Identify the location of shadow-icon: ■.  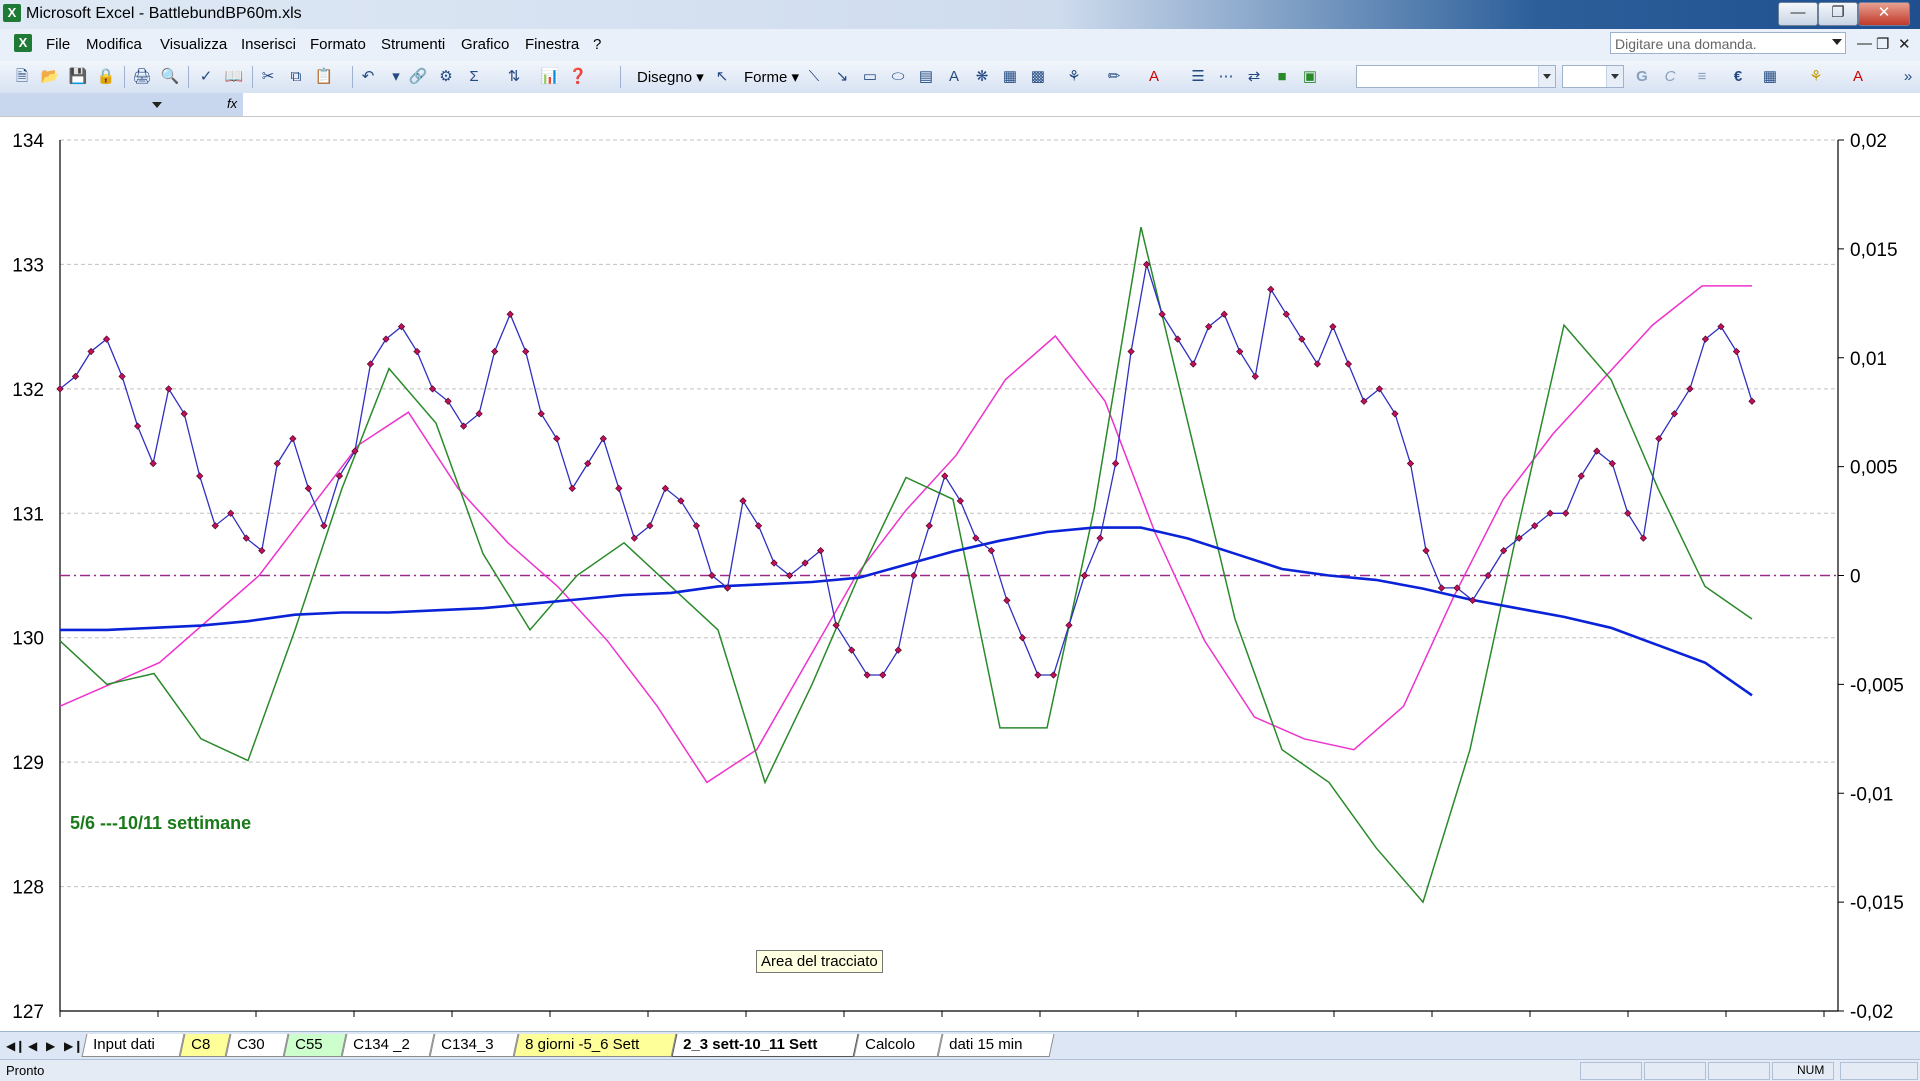
(1282, 77).